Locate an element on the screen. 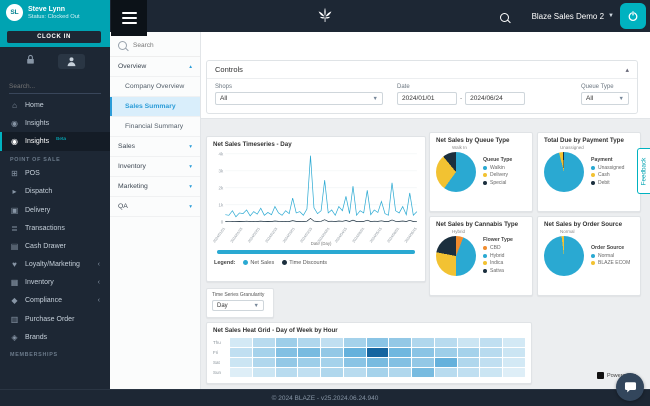 Image resolution: width=650 pixels, height=406 pixels. subnav-item-sales-summary: Sales Summary is located at coordinates (155, 107).